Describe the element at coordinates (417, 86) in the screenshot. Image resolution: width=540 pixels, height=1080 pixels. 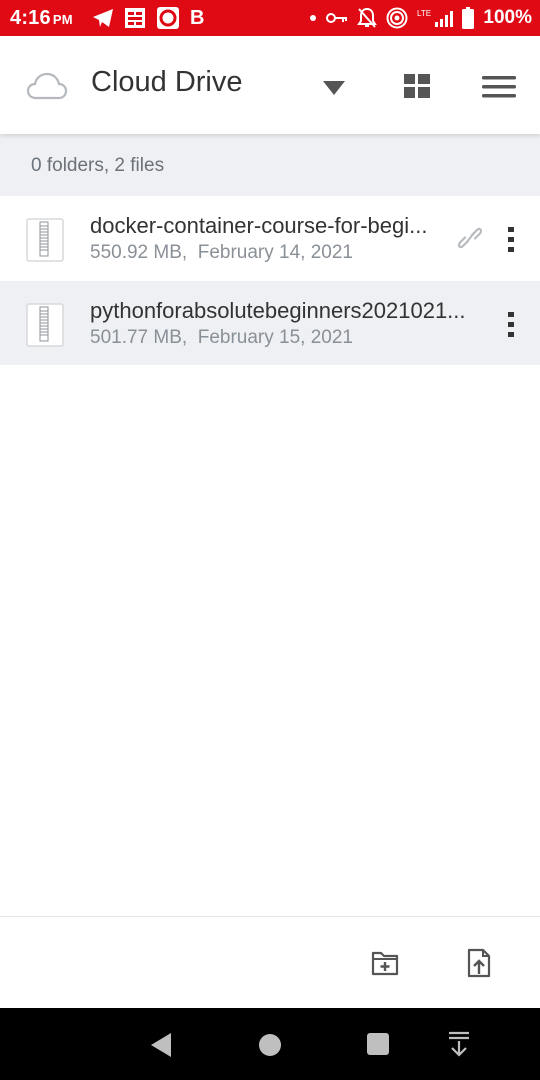
I see `grid-view-icon` at that location.